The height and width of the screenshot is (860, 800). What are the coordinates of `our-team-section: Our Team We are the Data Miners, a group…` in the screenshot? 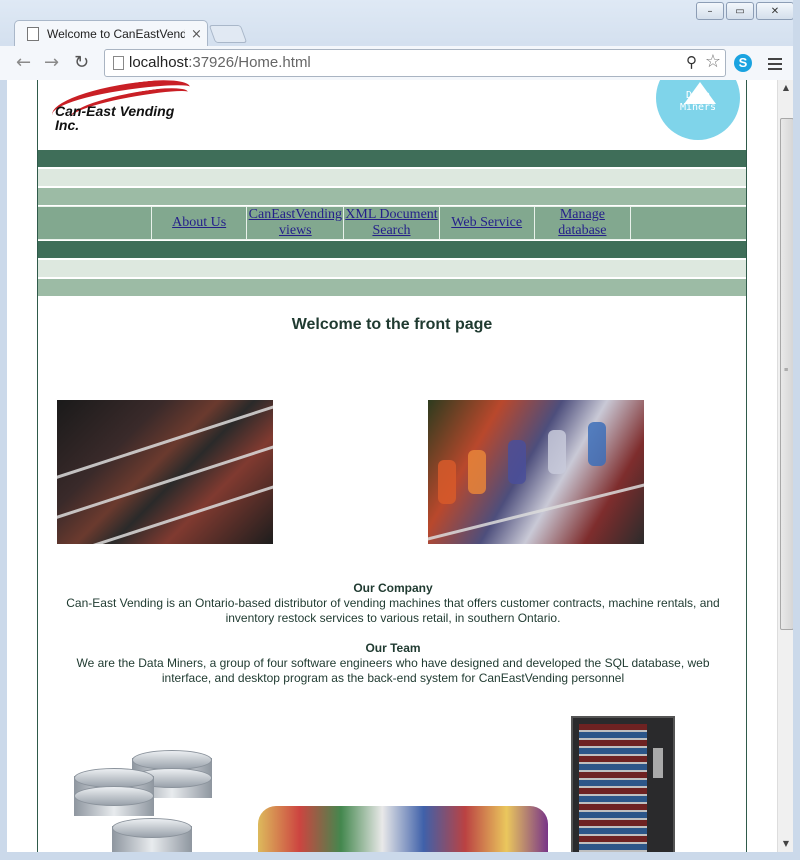 It's located at (393, 663).